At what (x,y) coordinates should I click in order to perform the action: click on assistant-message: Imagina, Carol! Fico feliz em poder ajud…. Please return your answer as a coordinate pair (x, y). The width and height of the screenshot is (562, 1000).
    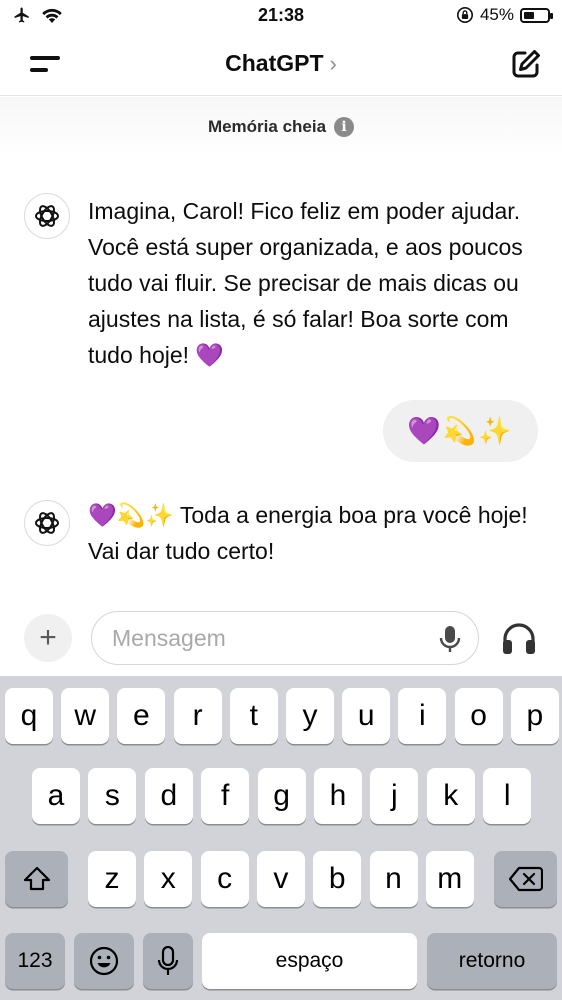
    Looking at the image, I should click on (305, 283).